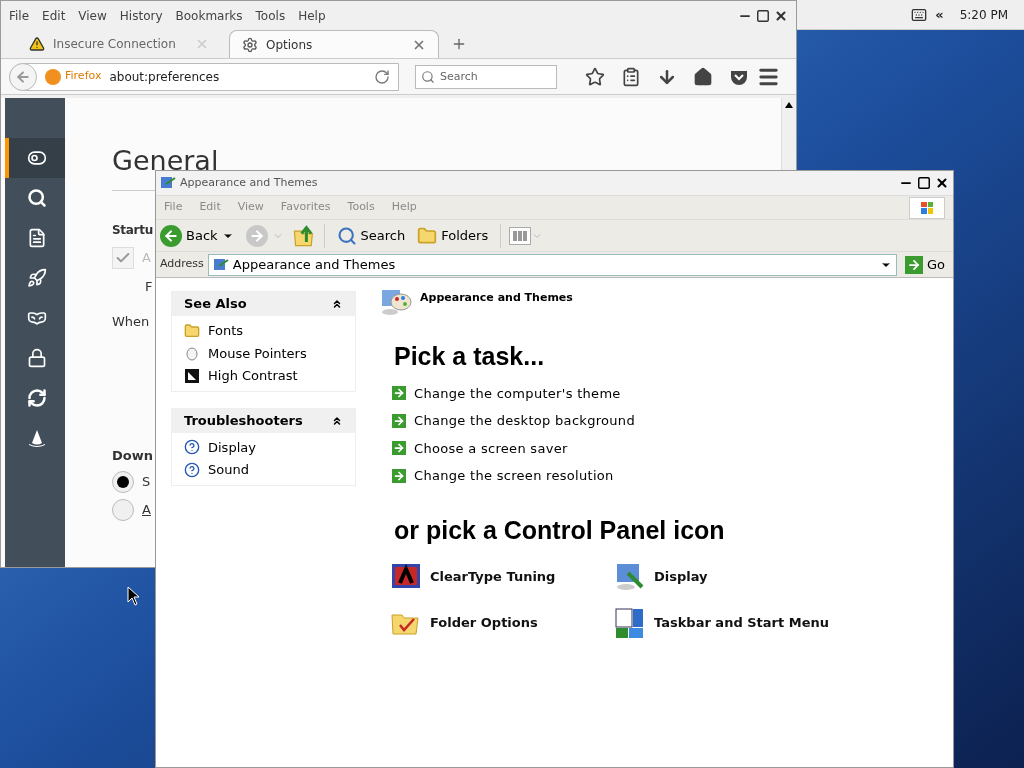  Describe the element at coordinates (502, 577) in the screenshot. I see `control-panel-link: ClearType Tuning` at that location.